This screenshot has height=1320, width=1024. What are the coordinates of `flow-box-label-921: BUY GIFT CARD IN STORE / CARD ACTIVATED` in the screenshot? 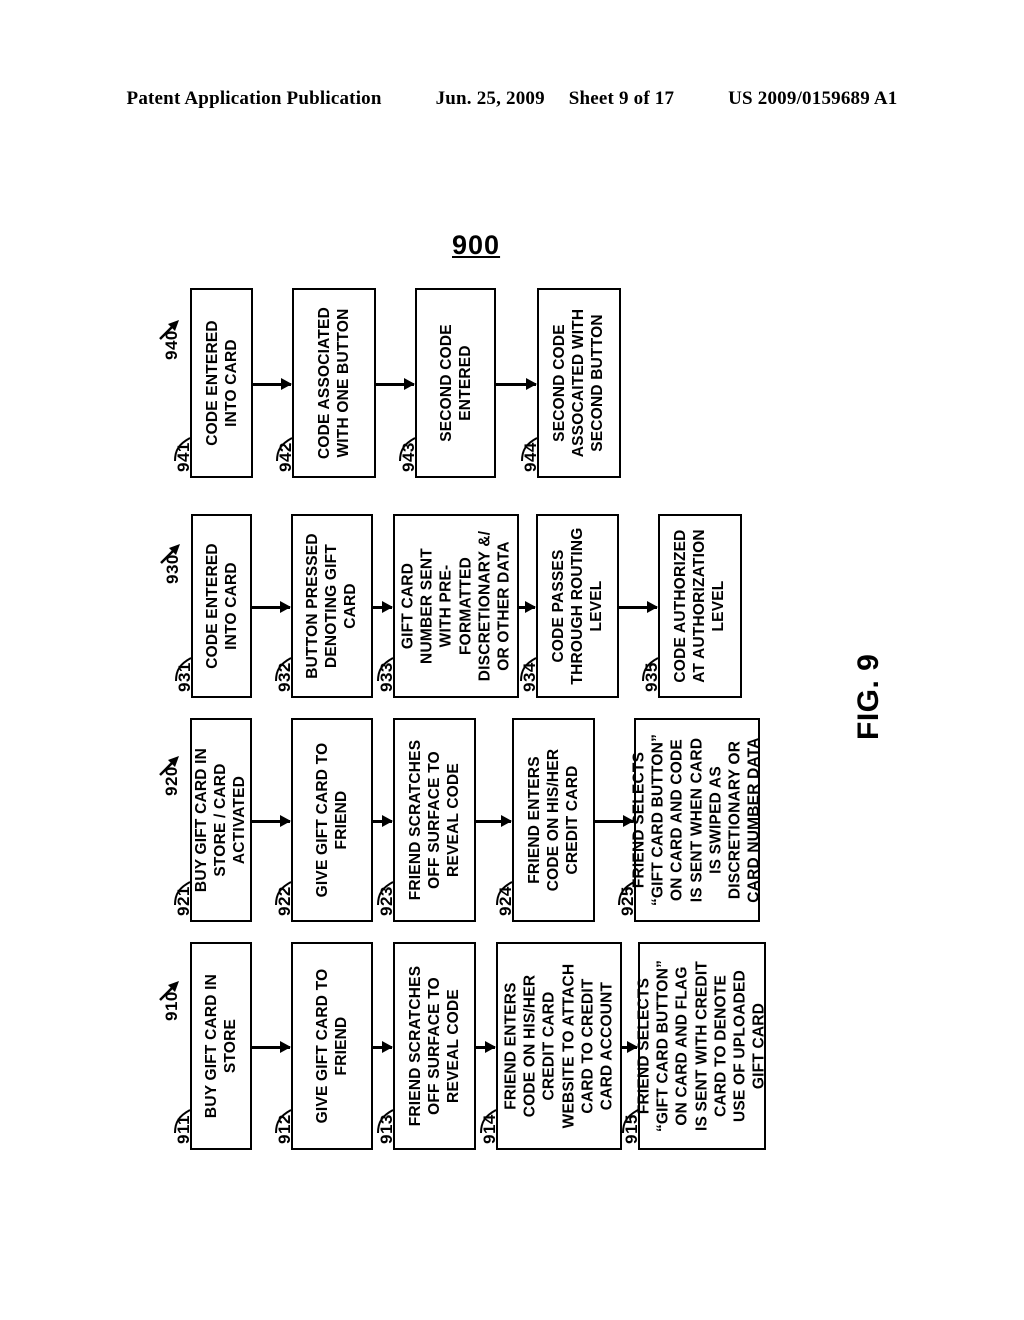 It's located at (221, 820).